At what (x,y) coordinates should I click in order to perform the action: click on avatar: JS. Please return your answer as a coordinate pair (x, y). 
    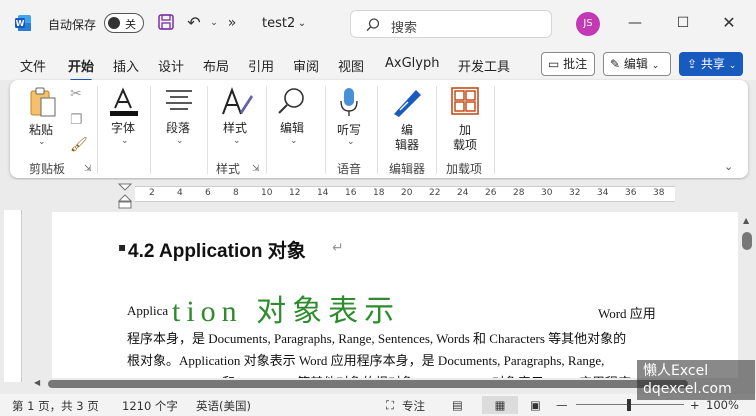
    Looking at the image, I should click on (588, 24).